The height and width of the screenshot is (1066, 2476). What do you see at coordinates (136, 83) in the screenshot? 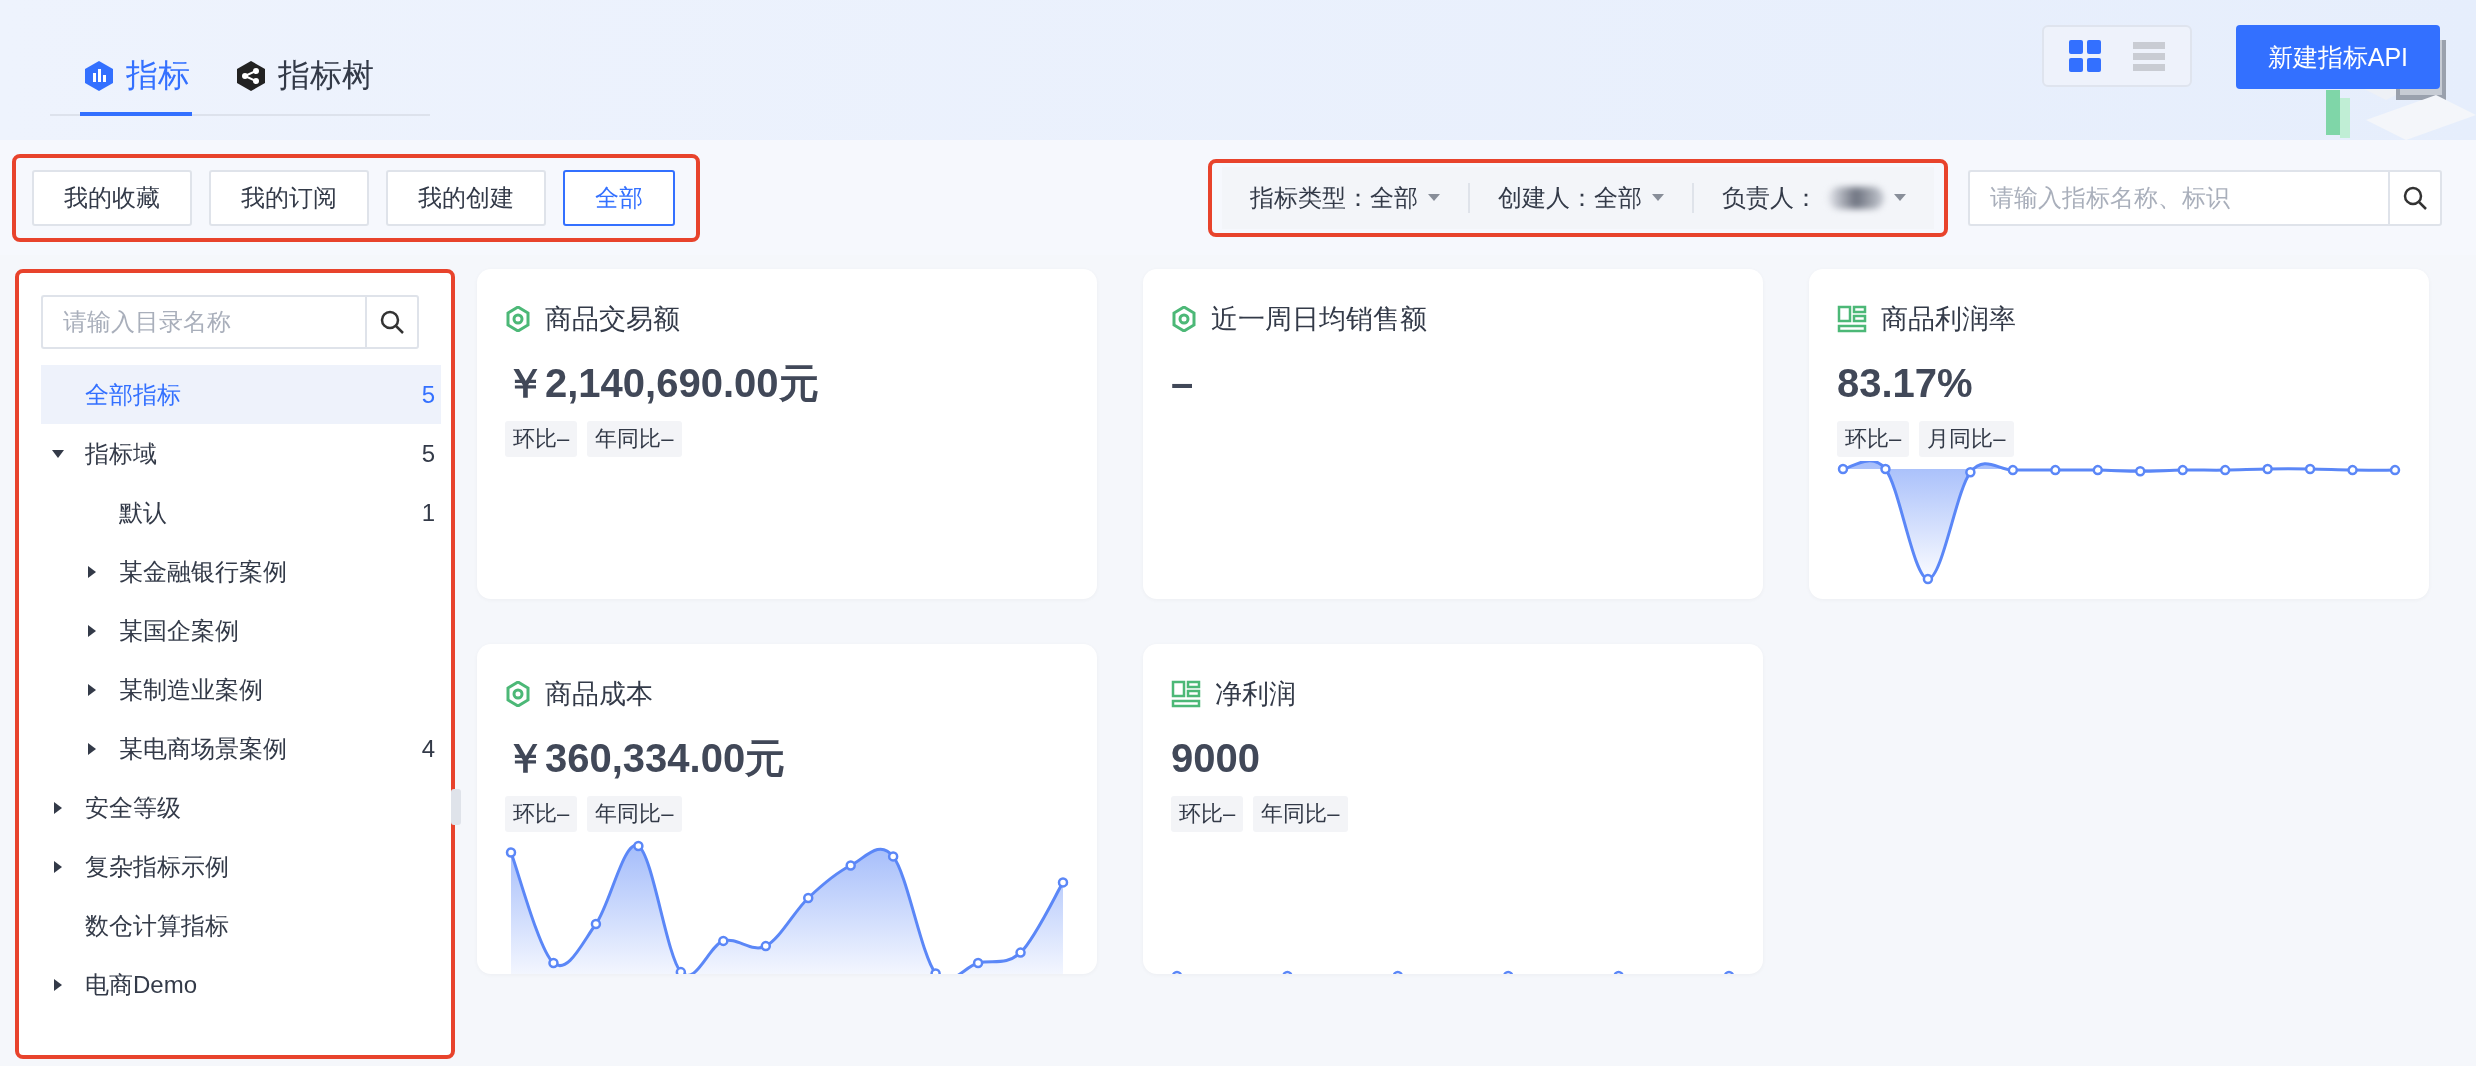
I see `tab: 指标` at bounding box center [136, 83].